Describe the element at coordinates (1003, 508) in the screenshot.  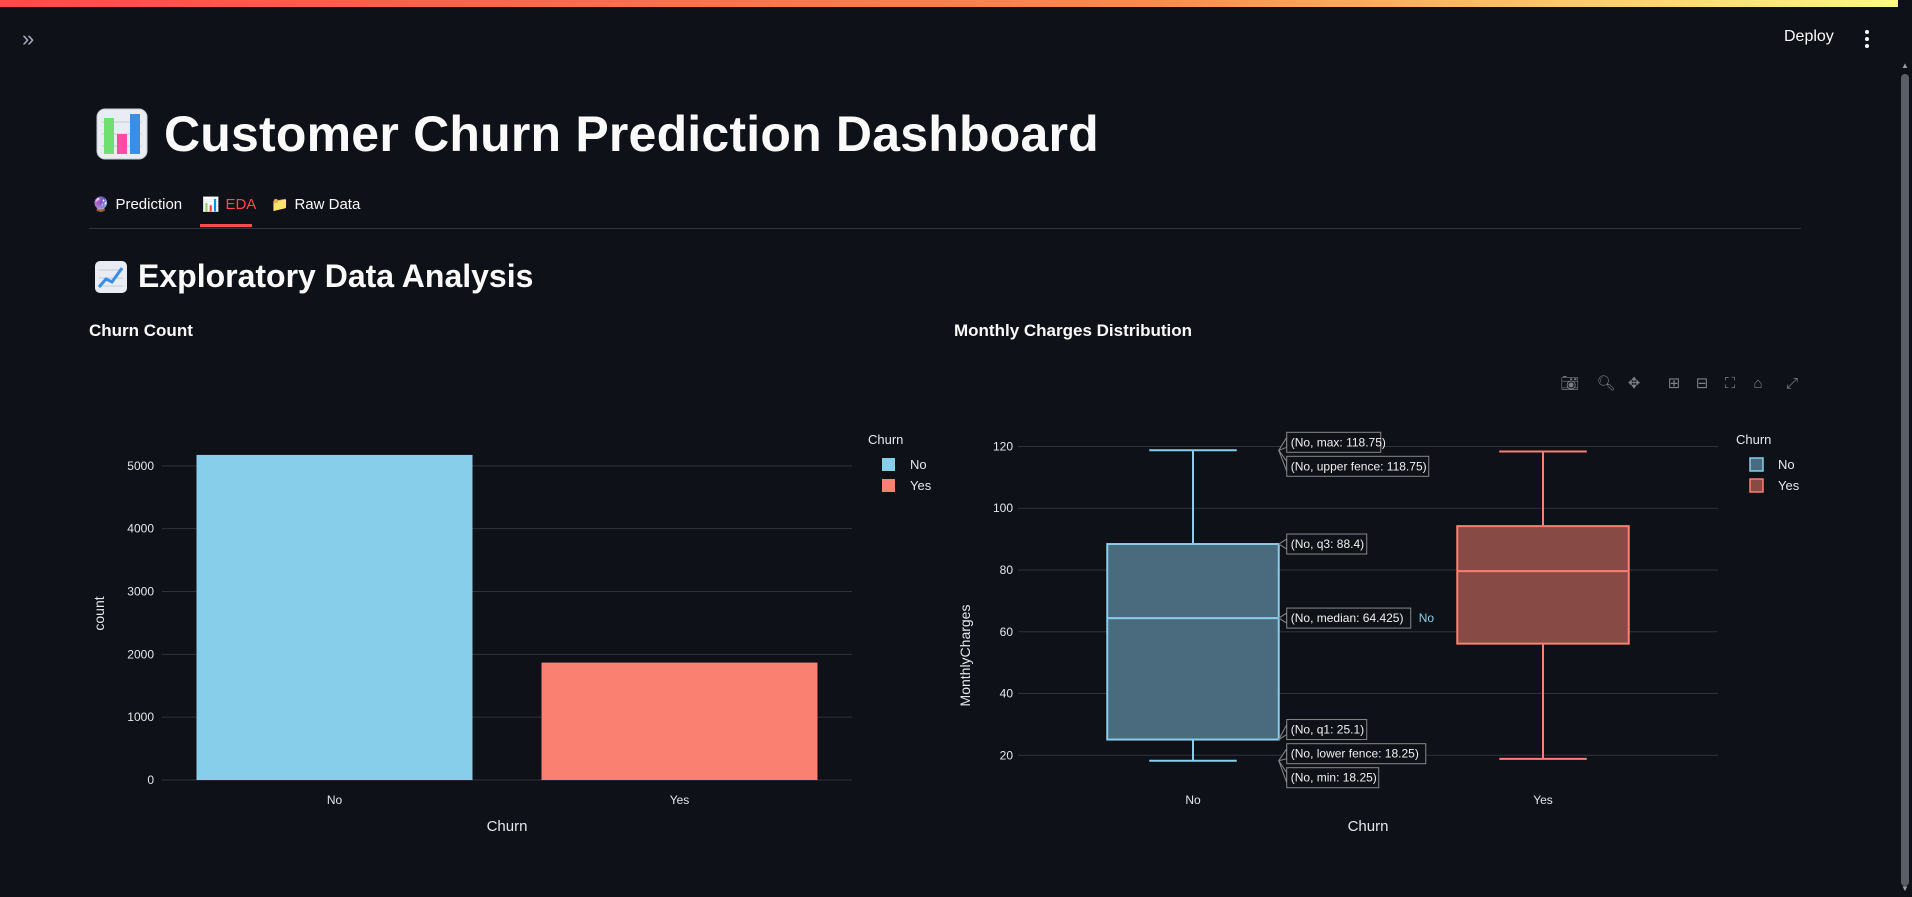
I see `y-tick-label: 100` at that location.